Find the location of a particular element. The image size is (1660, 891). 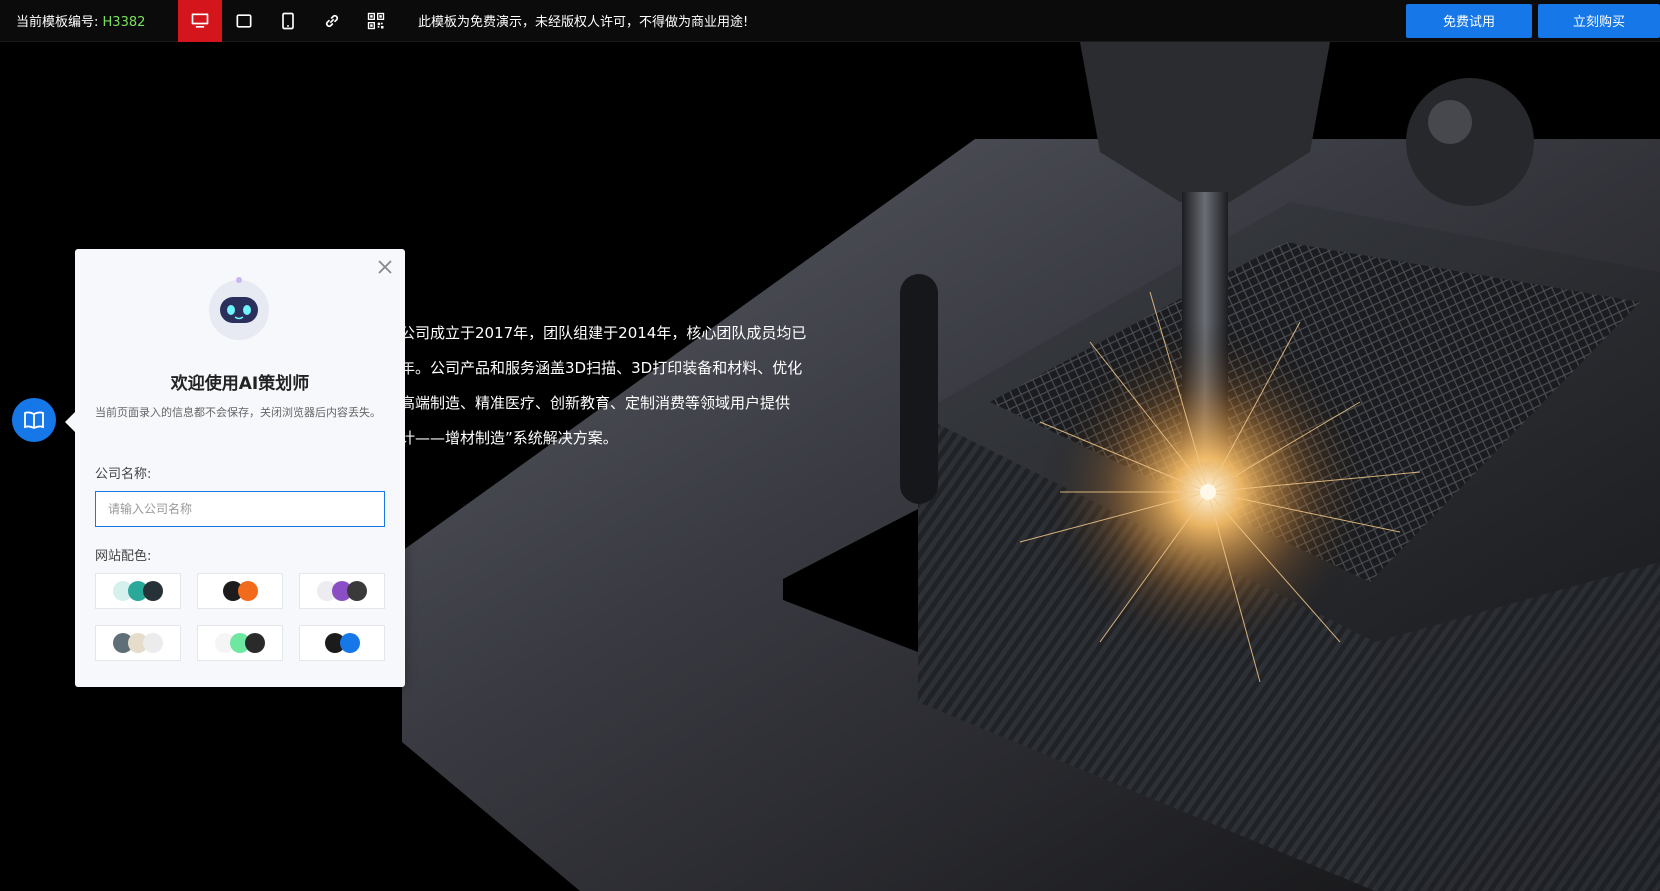

hero-text-line: 计——增材制造”系统解决方案。 is located at coordinates (509, 438).